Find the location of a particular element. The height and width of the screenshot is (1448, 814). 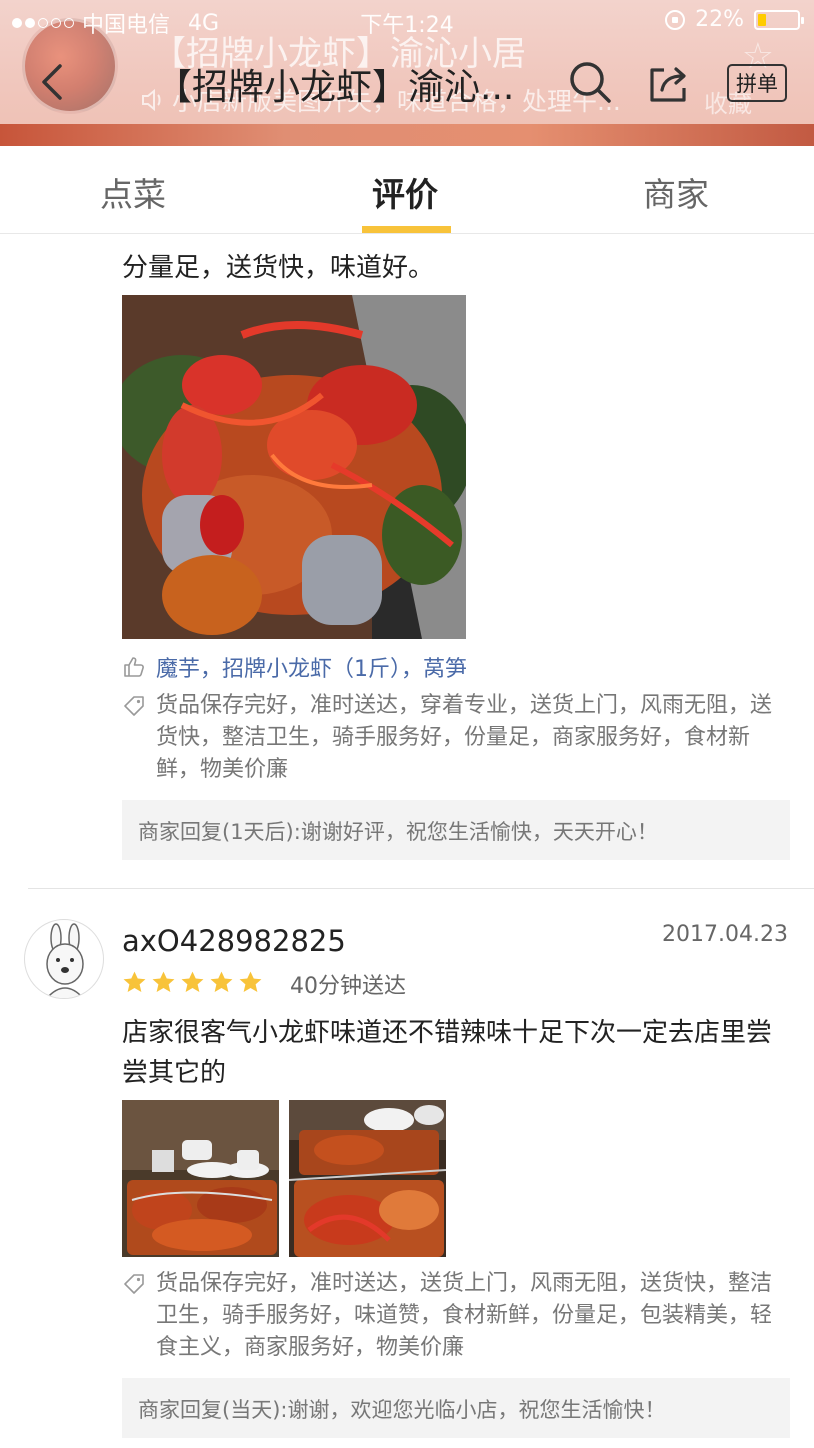

thumbs-up-icon is located at coordinates (134, 667).